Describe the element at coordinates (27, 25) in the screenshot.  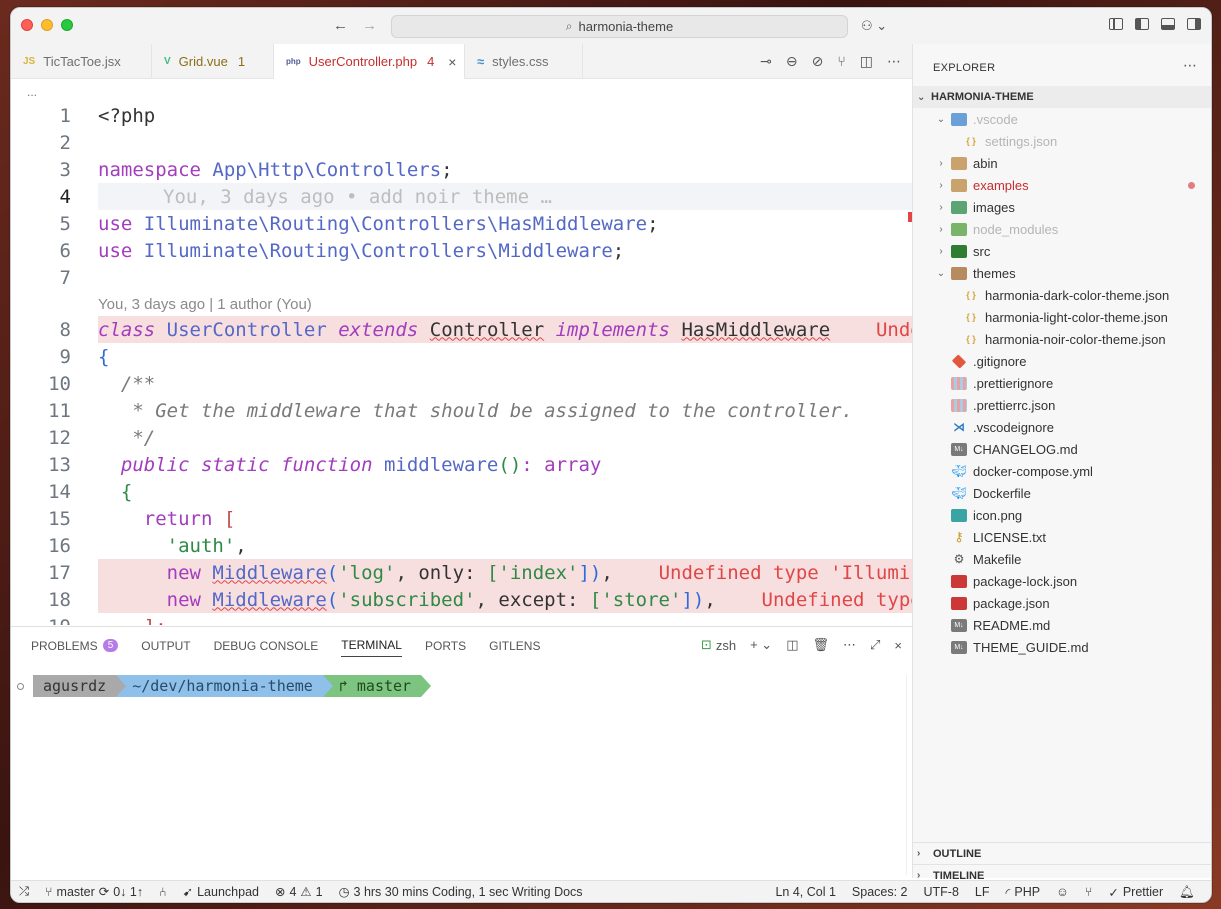
I see `close-window-button` at that location.